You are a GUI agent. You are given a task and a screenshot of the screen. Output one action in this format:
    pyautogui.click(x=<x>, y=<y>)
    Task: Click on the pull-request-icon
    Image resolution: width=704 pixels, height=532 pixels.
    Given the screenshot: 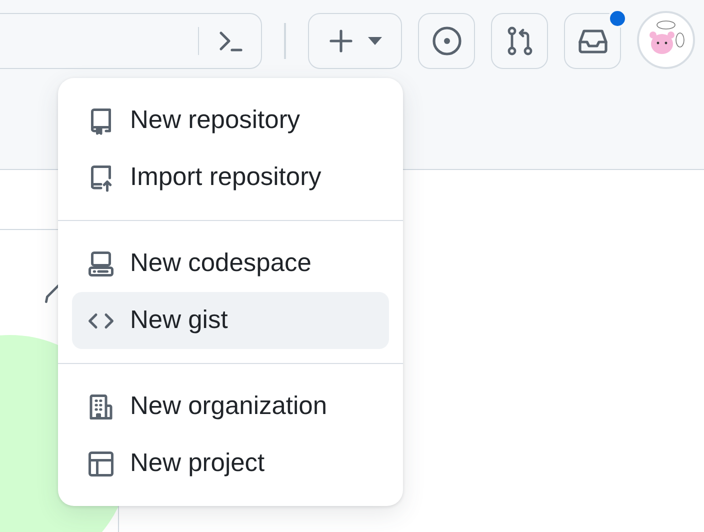 What is the action you would take?
    pyautogui.click(x=520, y=41)
    